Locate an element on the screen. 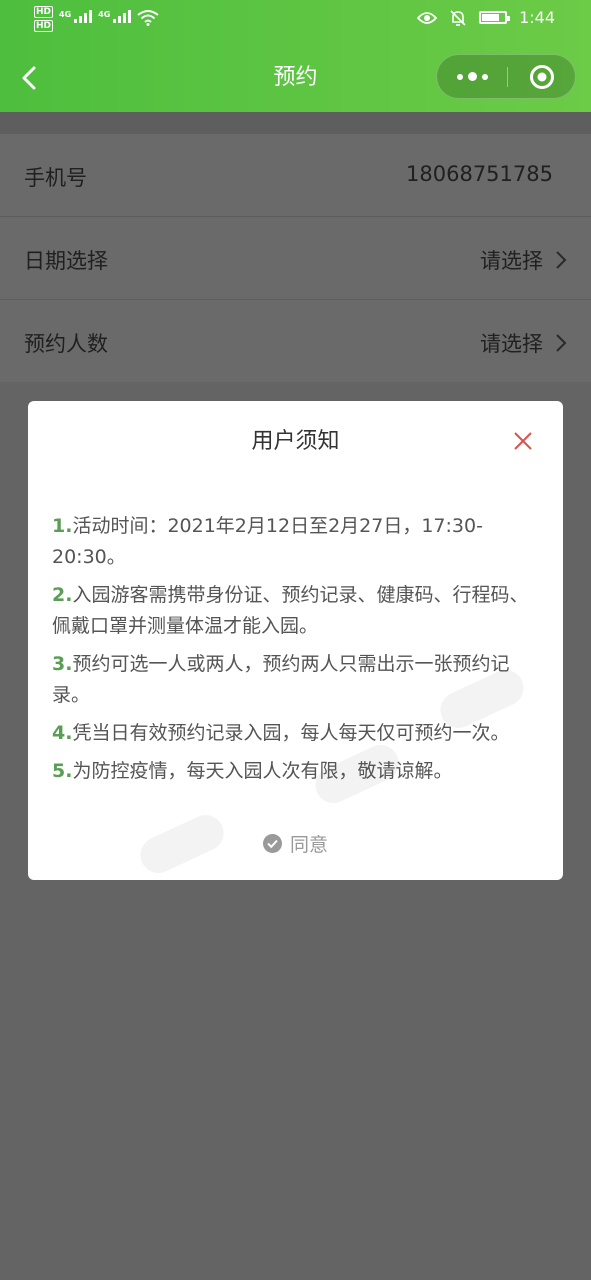 This screenshot has height=1280, width=591. network-type-1: 4G is located at coordinates (65, 14).